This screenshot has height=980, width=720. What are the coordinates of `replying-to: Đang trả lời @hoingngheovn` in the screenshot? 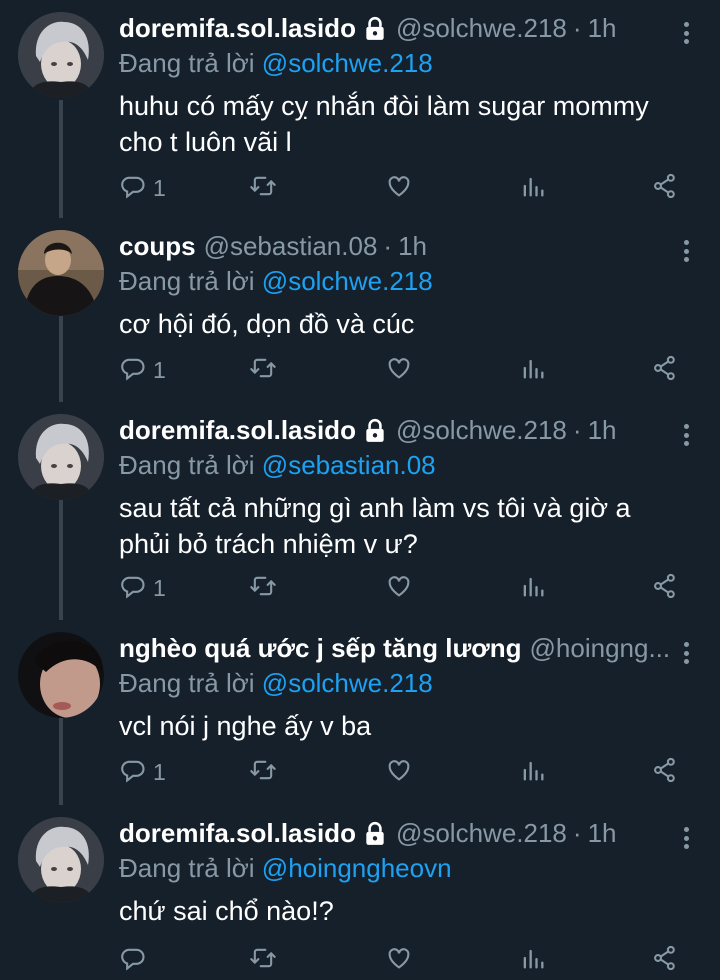 It's located at (395, 868).